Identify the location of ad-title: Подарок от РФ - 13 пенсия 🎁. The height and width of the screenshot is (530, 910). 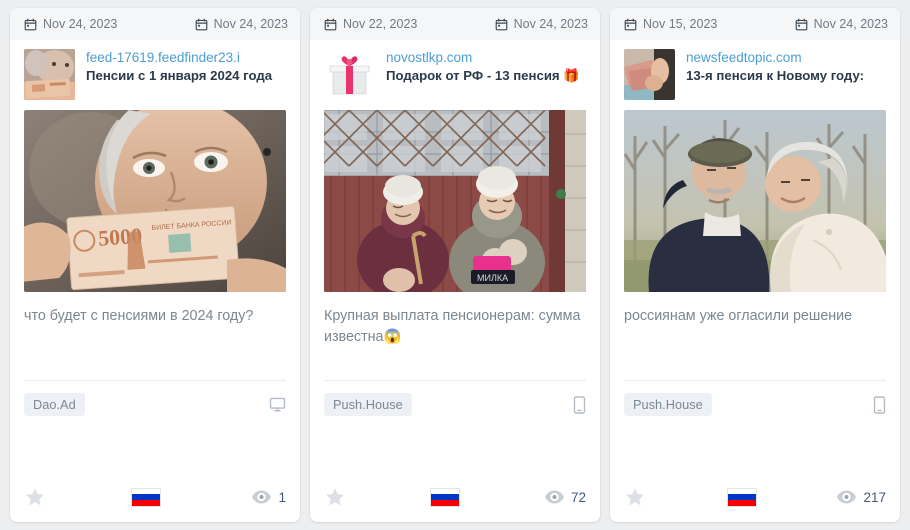
(483, 75).